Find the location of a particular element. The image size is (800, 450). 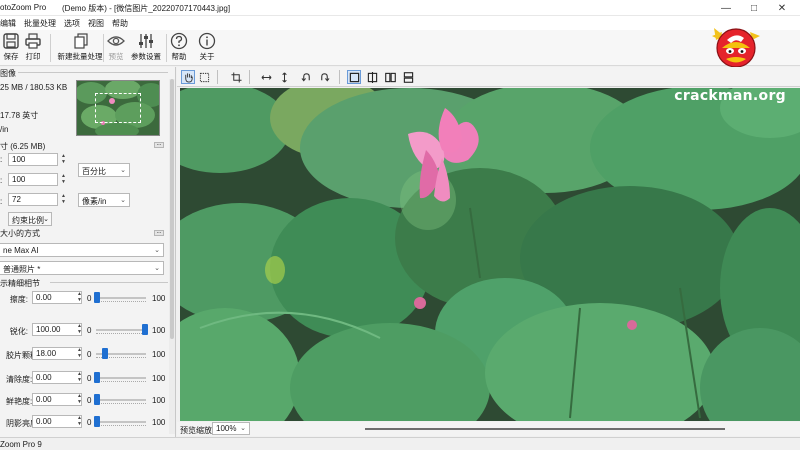

scrollbar-thumb is located at coordinates (172, 209).